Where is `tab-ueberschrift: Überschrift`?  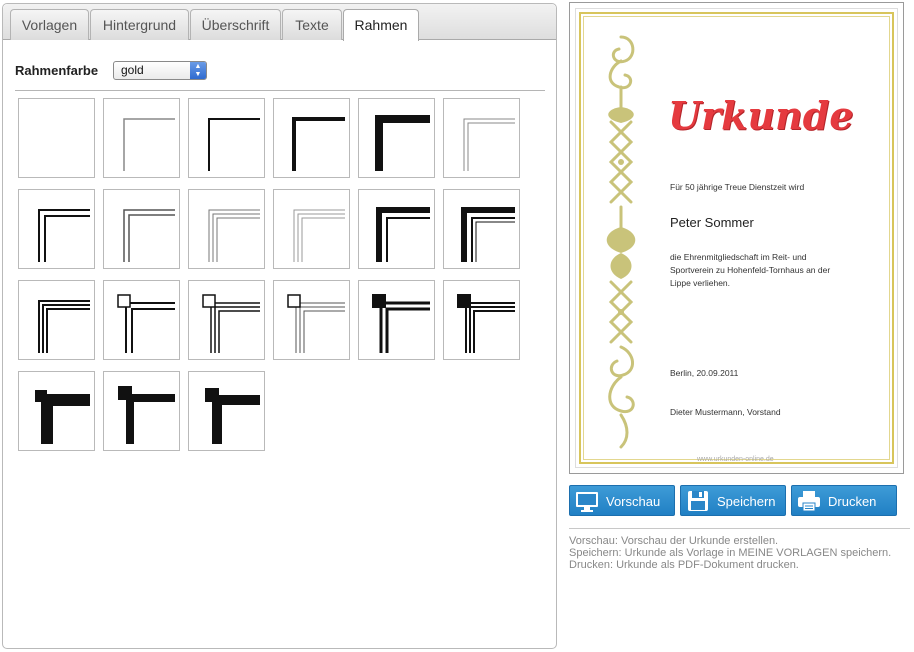
tab-ueberschrift: Überschrift is located at coordinates (235, 24).